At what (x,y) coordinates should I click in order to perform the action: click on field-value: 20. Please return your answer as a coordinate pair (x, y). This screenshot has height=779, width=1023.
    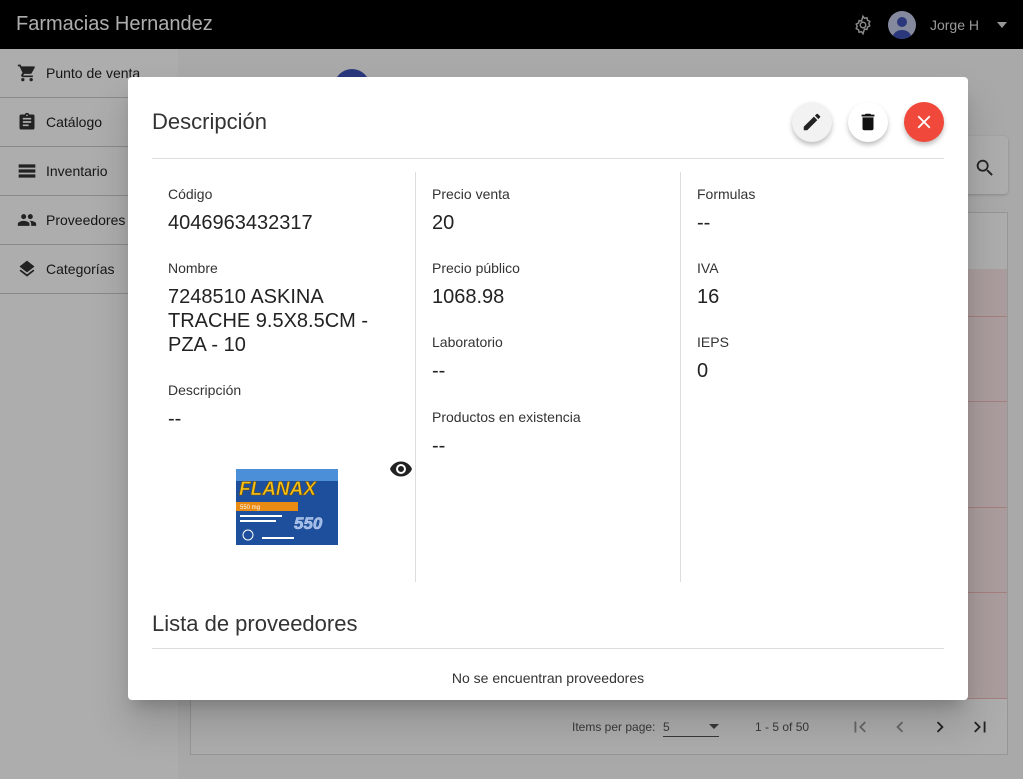
    Looking at the image, I should click on (443, 223).